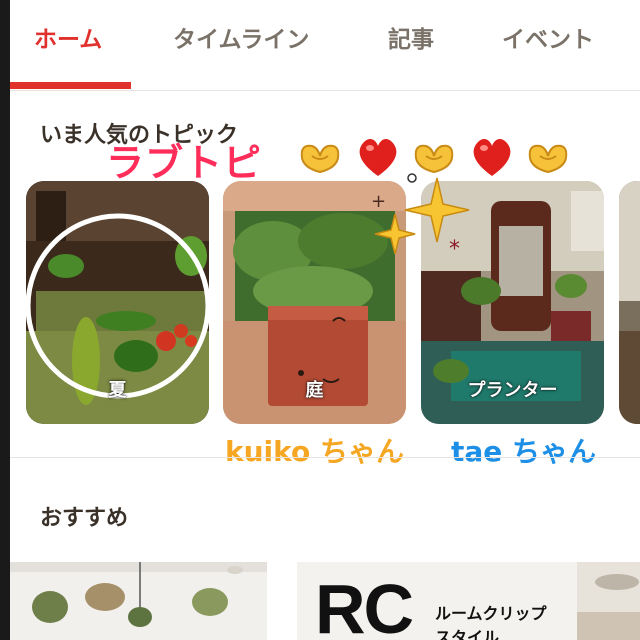  I want to click on recommend-card-roomclip-style: RC ルームクリップ スタイル, so click(437, 601).